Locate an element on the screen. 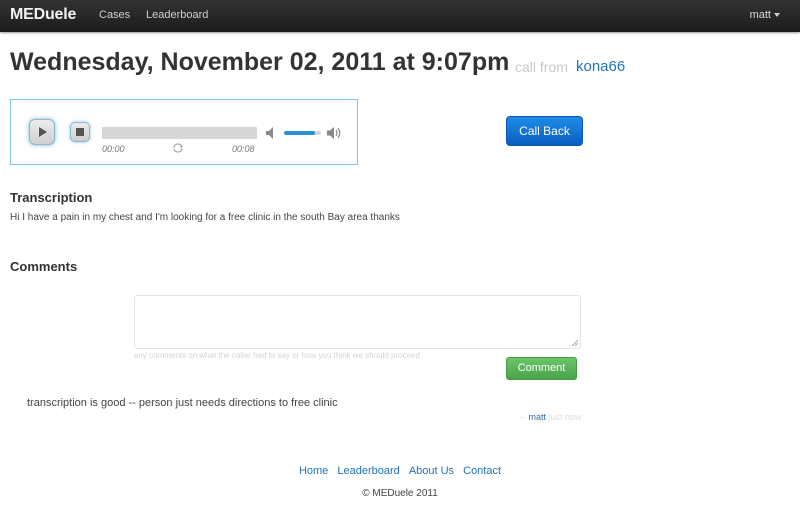  stop-icon is located at coordinates (80, 132).